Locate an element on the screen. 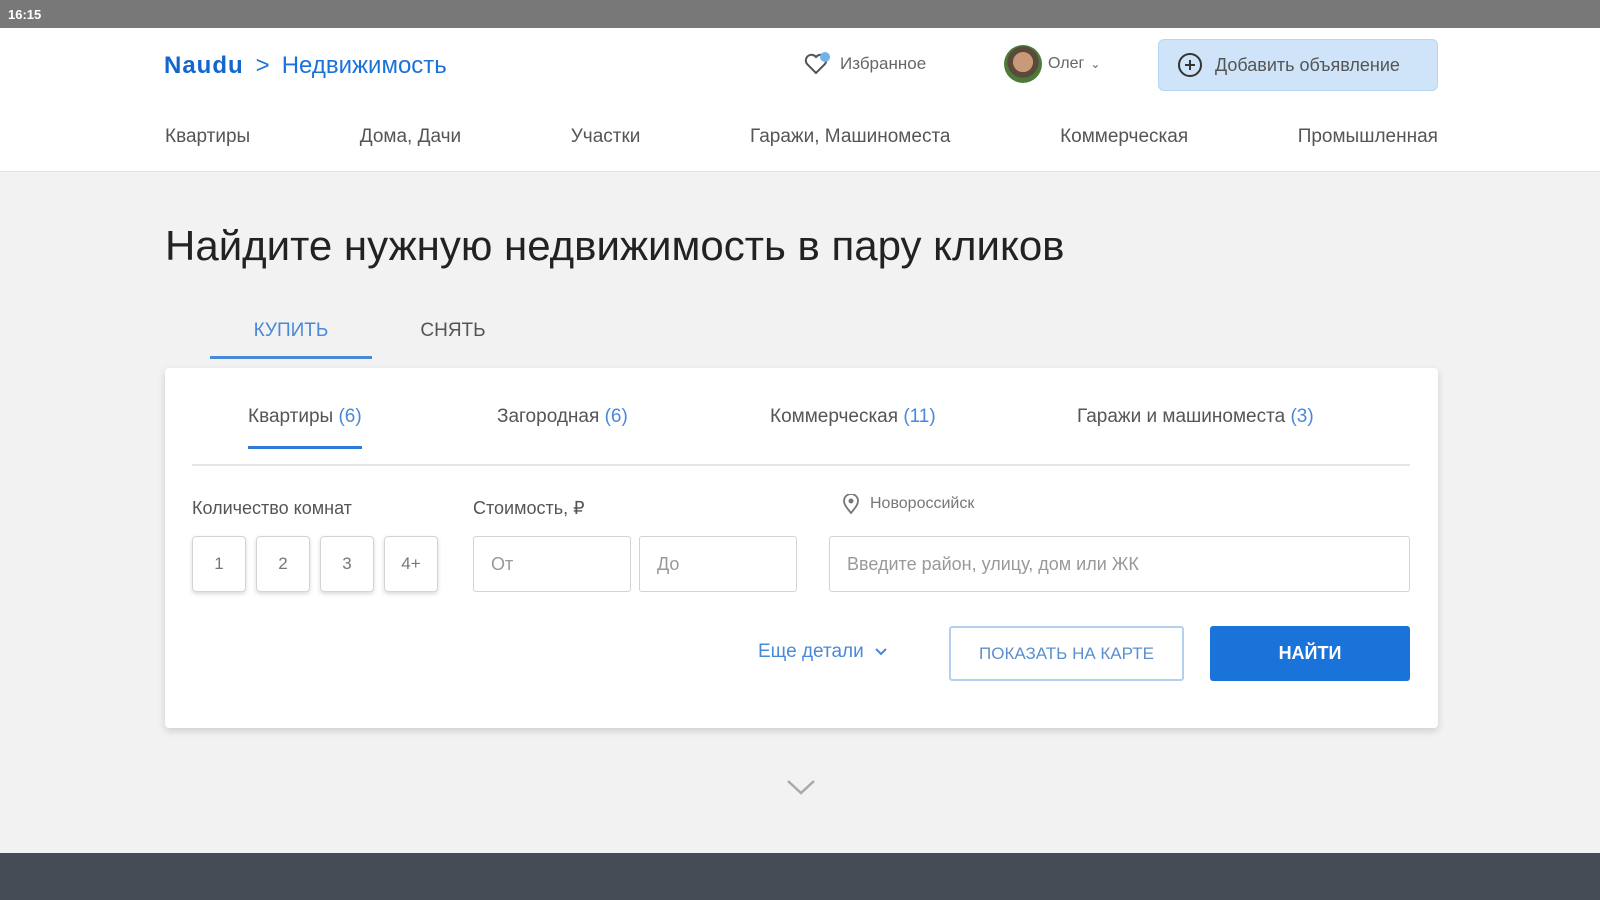  status-bar: 16:15 is located at coordinates (800, 14).